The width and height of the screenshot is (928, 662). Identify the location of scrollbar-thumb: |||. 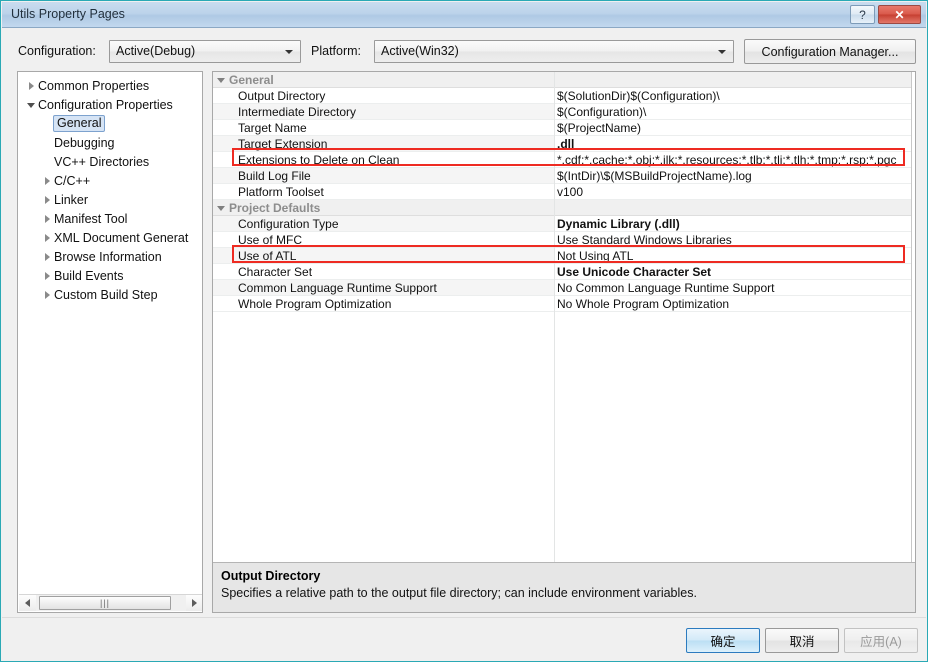
(105, 603).